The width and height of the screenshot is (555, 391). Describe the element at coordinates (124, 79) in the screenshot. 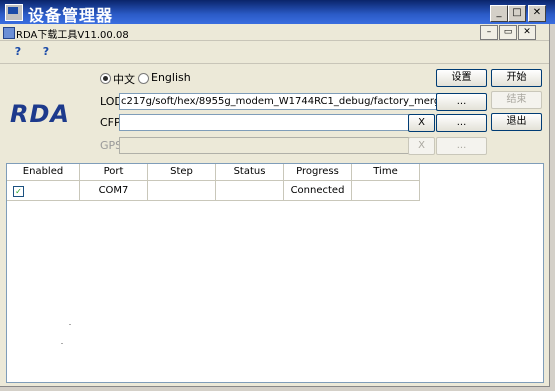

I see `radio-chinese-label: 中文` at that location.